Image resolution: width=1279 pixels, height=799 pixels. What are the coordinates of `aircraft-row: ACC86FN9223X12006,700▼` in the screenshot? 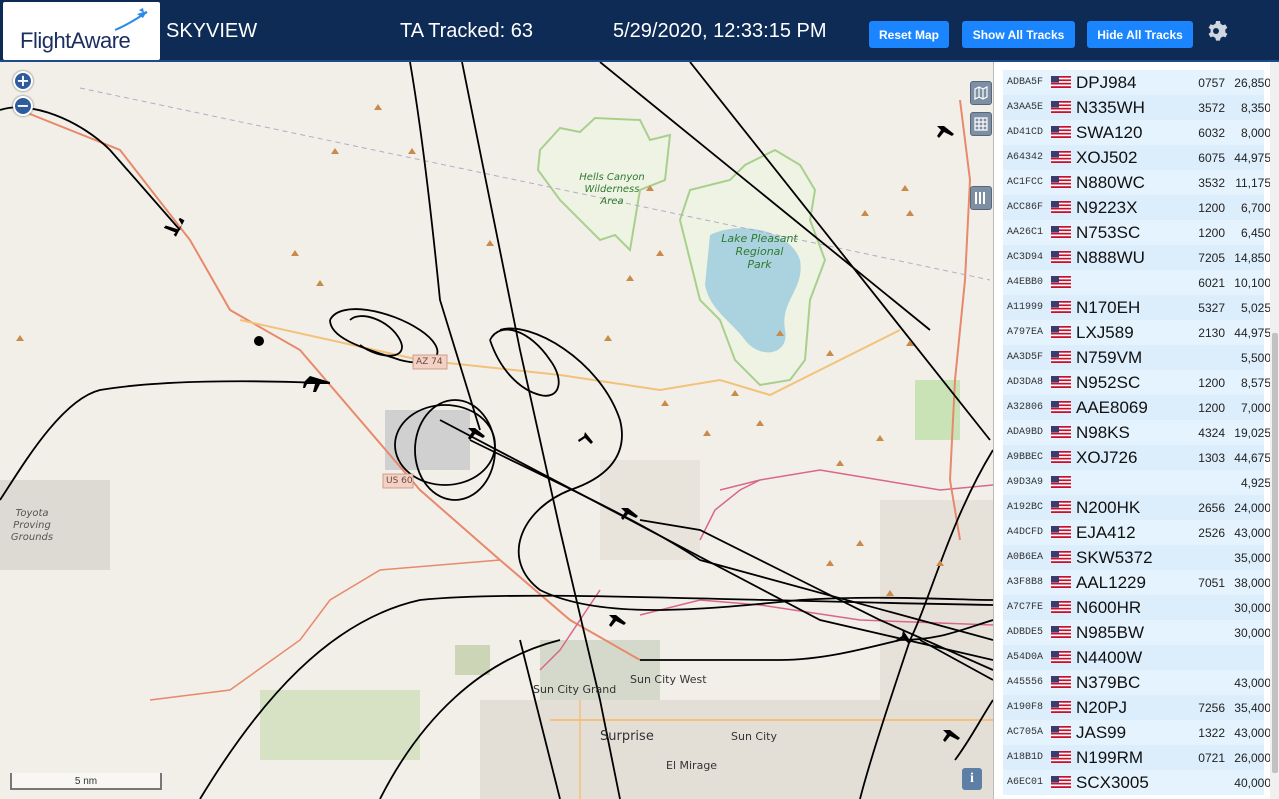 It's located at (1141, 207).